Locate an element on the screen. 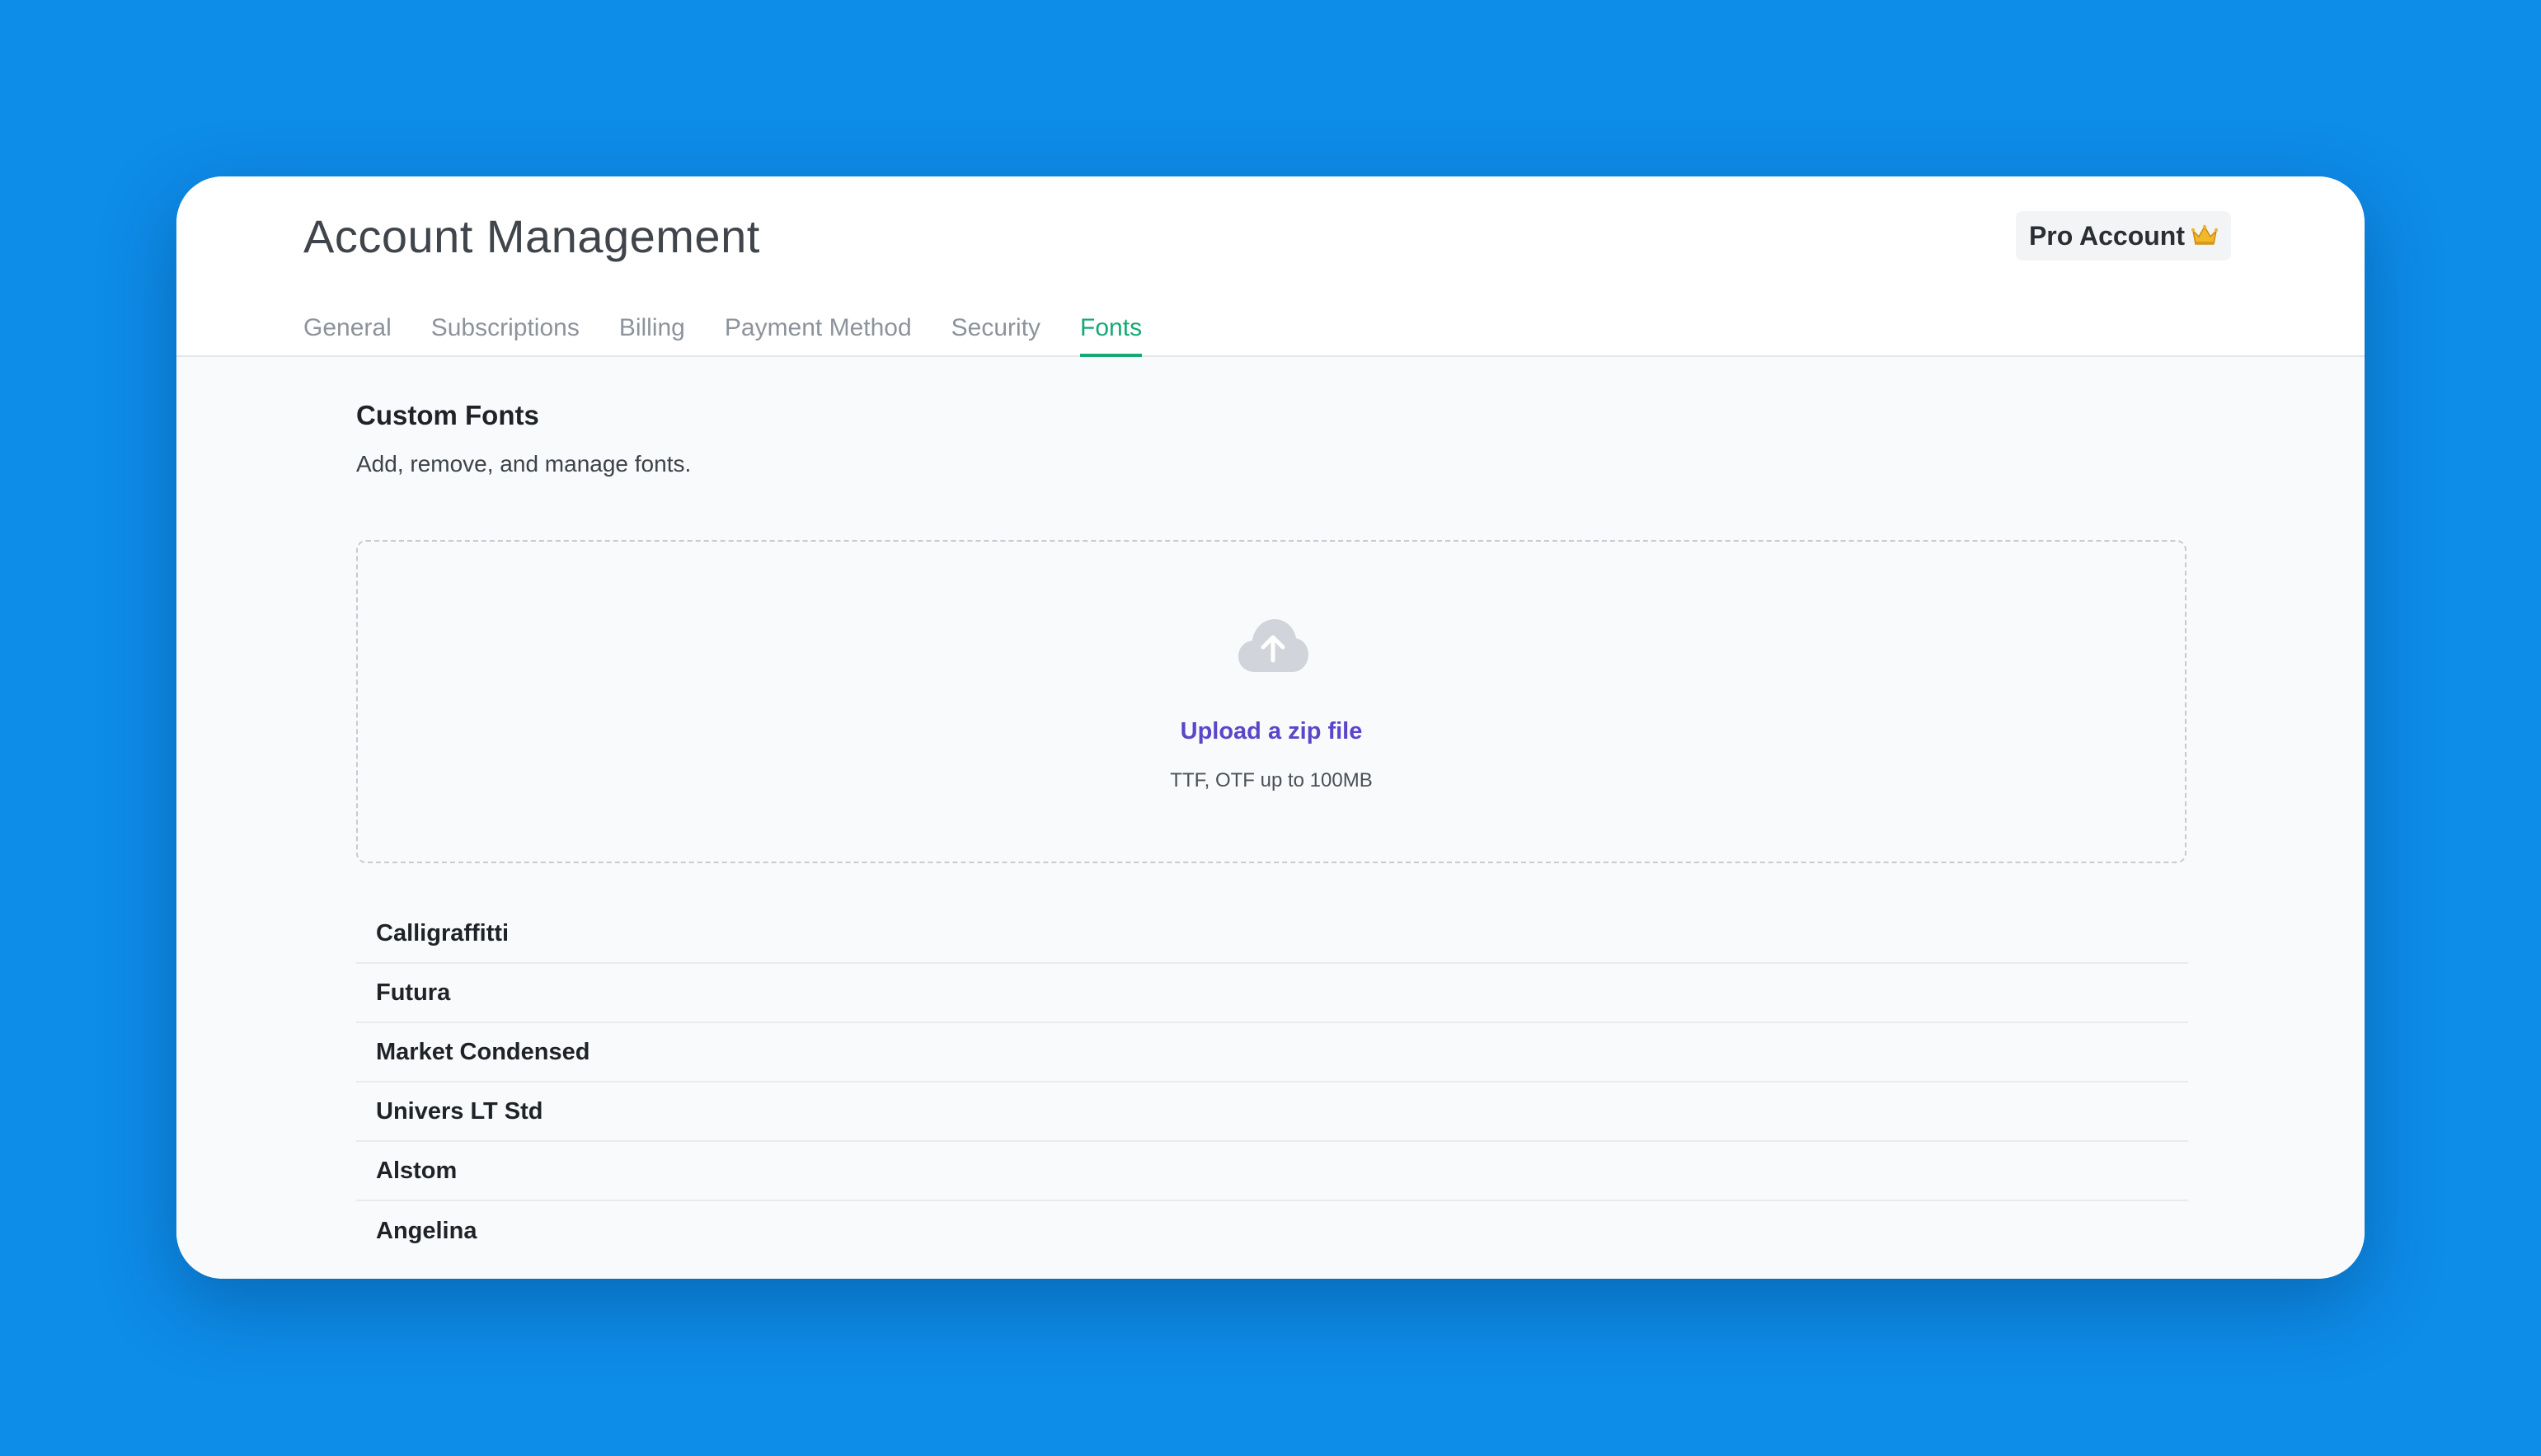 The image size is (2541, 1456). section-description: Add, remove, and manage fonts. is located at coordinates (524, 464).